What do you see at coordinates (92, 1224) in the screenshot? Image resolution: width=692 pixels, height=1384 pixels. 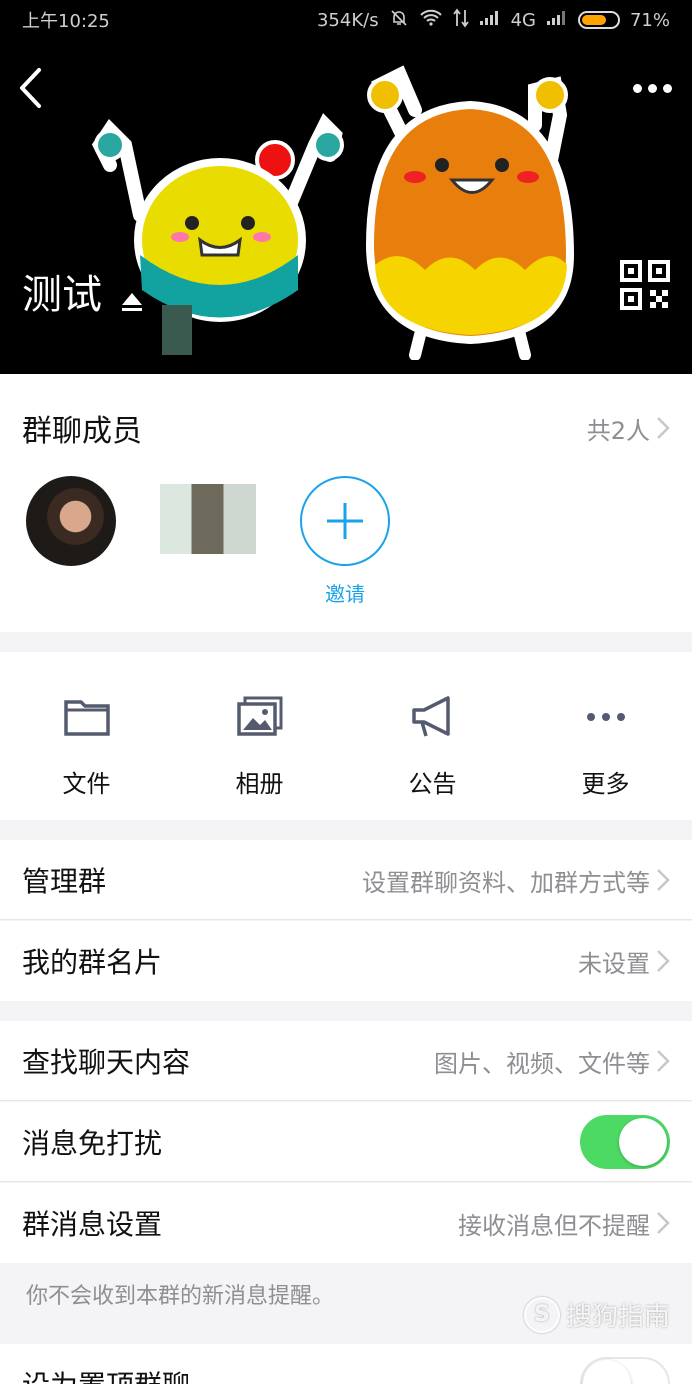 I see `row-title: 群消息设置` at bounding box center [92, 1224].